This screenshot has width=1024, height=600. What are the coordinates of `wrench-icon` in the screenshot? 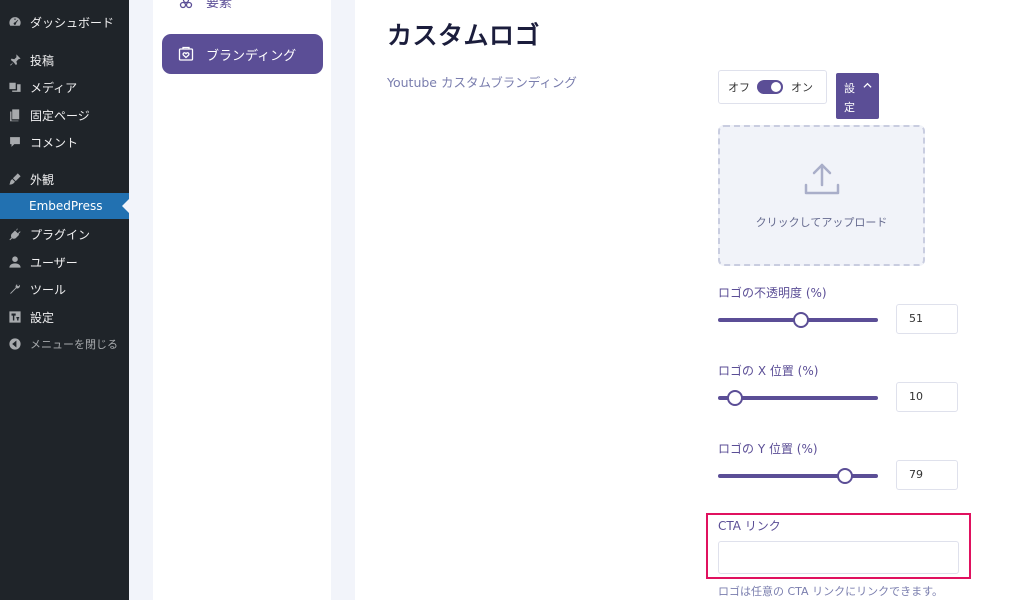 It's located at (15, 289).